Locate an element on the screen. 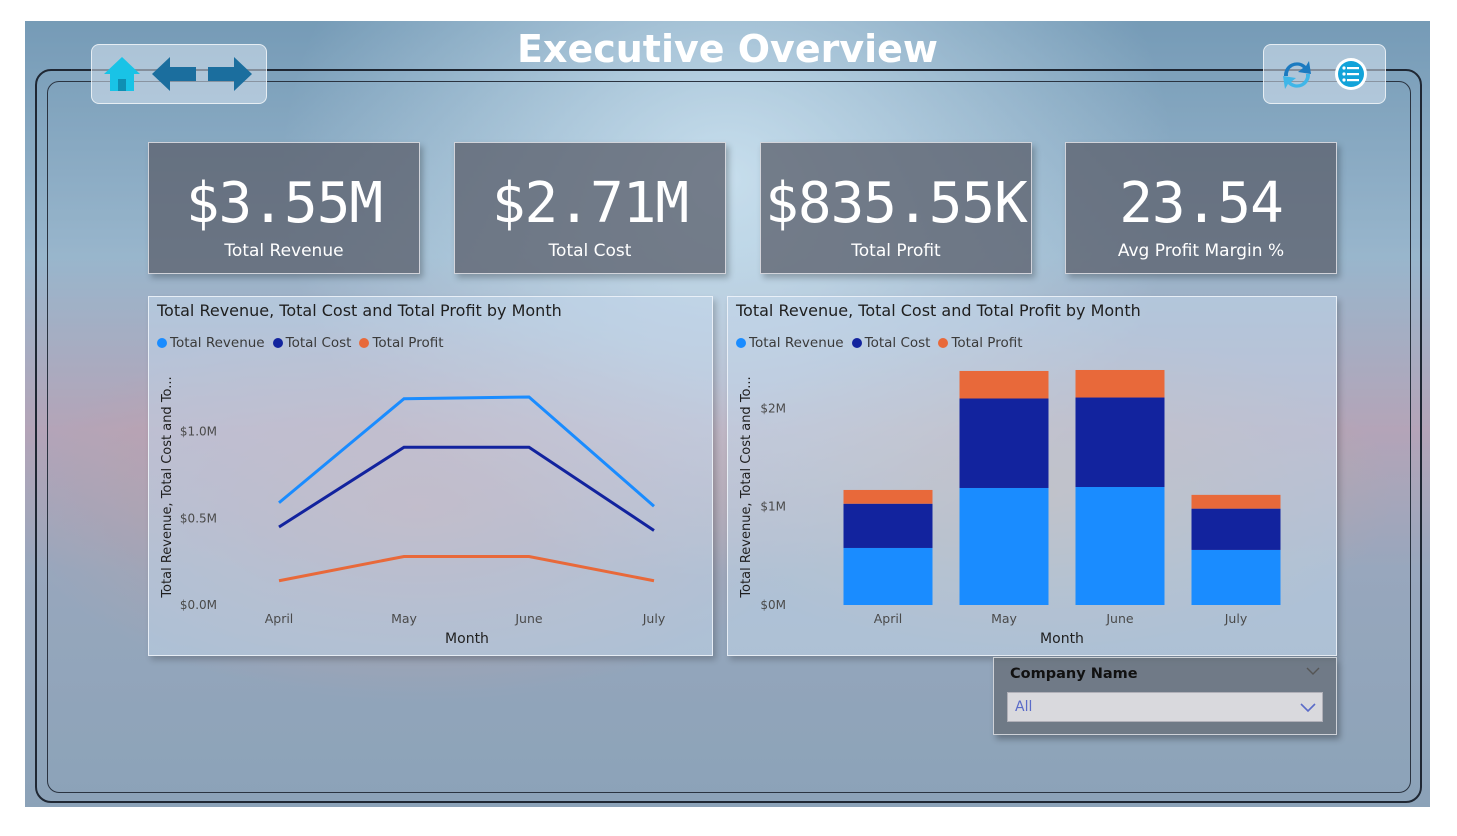 Image resolution: width=1457 pixels, height=836 pixels. kpi-card-total-cost: $2.71M Total Cost is located at coordinates (590, 208).